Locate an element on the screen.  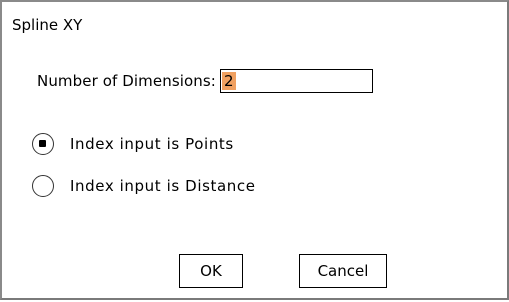
dimensions-input: 2 is located at coordinates (296, 81).